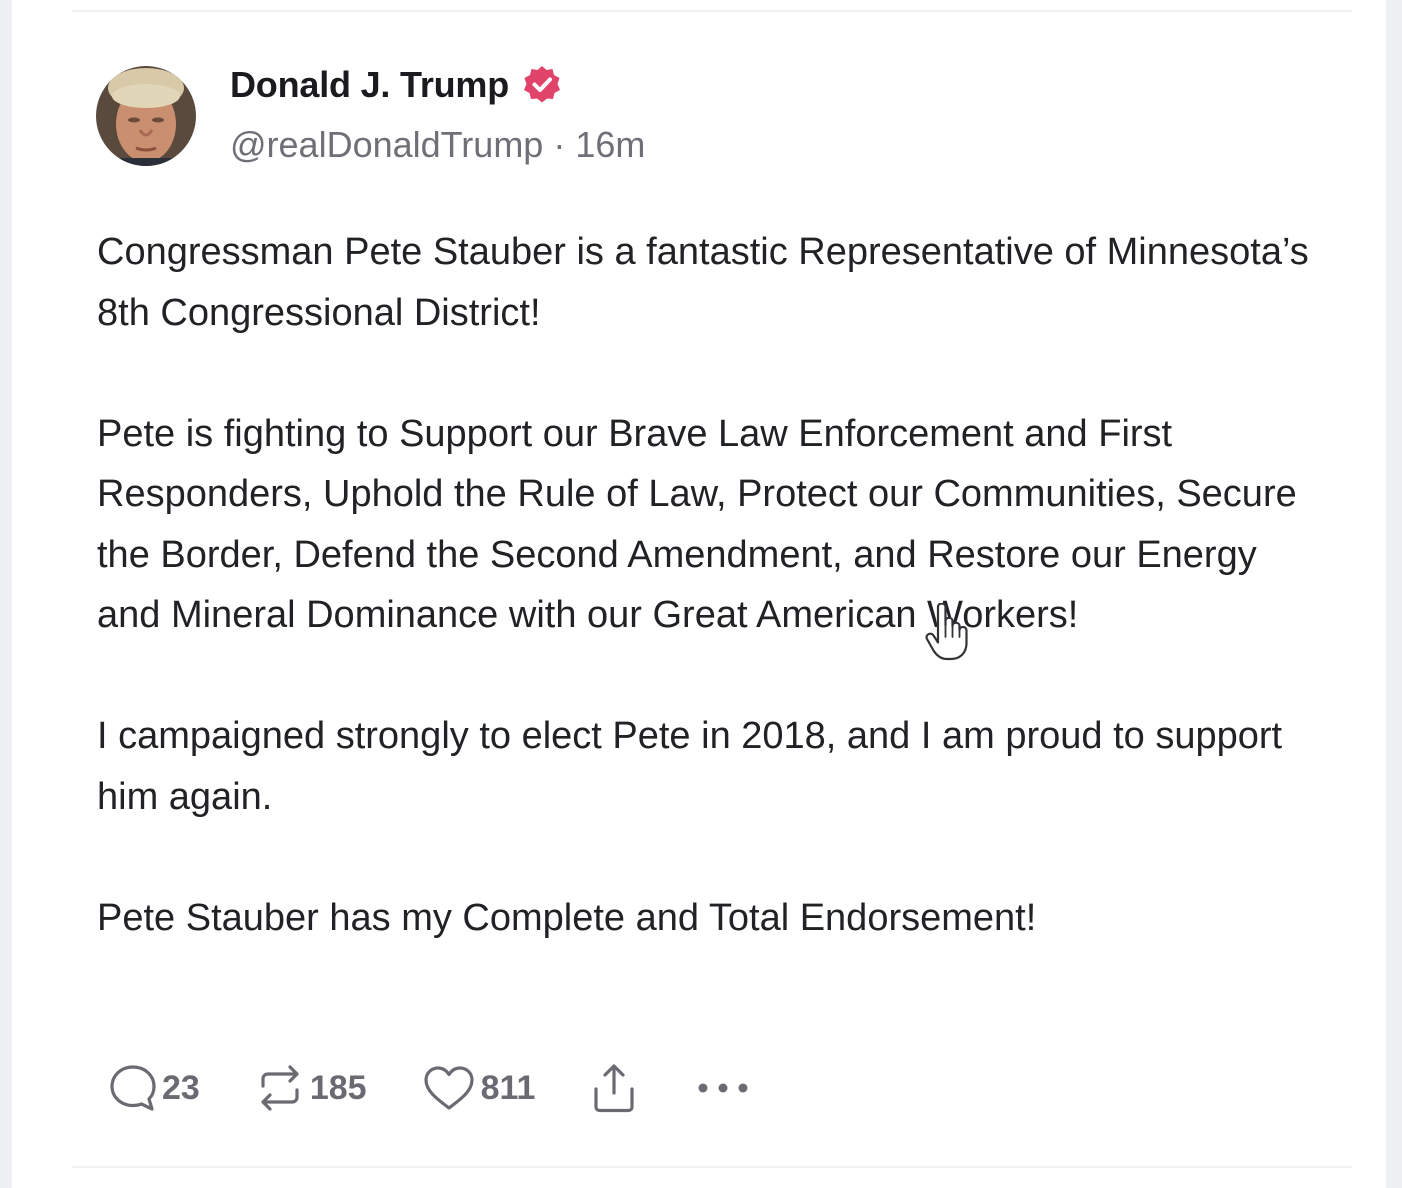 The image size is (1402, 1188). Describe the element at coordinates (508, 1087) in the screenshot. I see `like-count: 811` at that location.